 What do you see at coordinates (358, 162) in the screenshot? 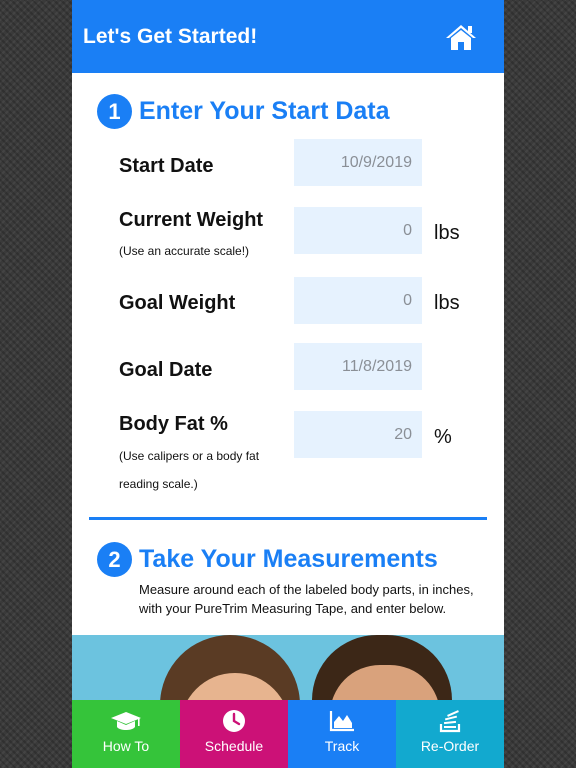
I see `start-date-field` at bounding box center [358, 162].